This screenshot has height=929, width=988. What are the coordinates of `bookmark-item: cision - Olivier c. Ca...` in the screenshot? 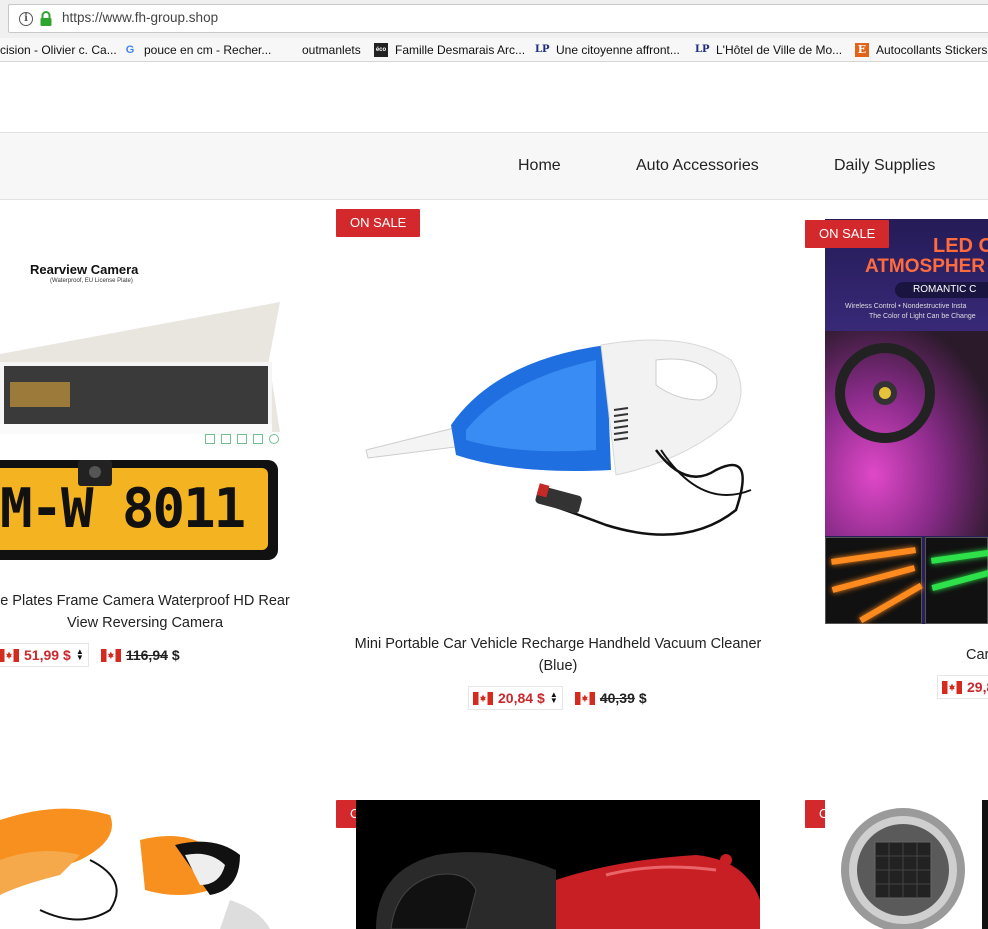 It's located at (58, 50).